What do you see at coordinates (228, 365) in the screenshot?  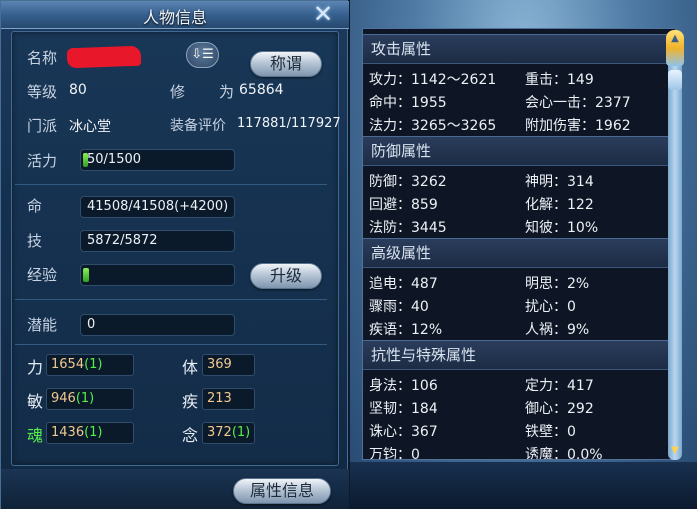 I see `body-value: 369` at bounding box center [228, 365].